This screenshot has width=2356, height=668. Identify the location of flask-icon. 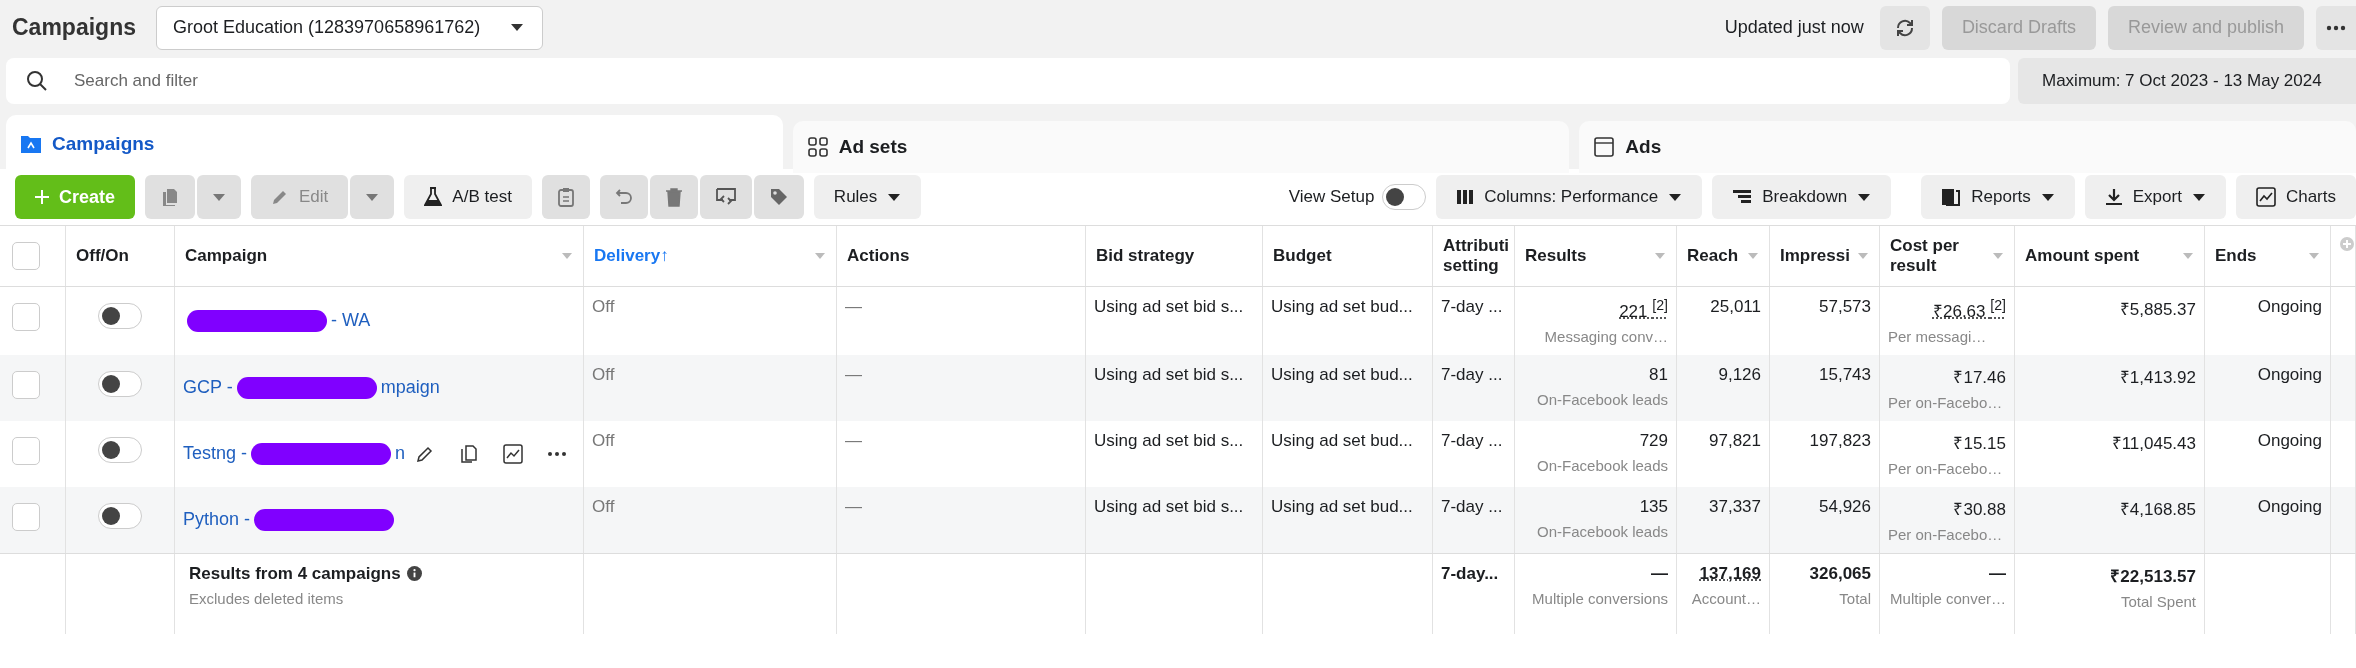
(433, 197).